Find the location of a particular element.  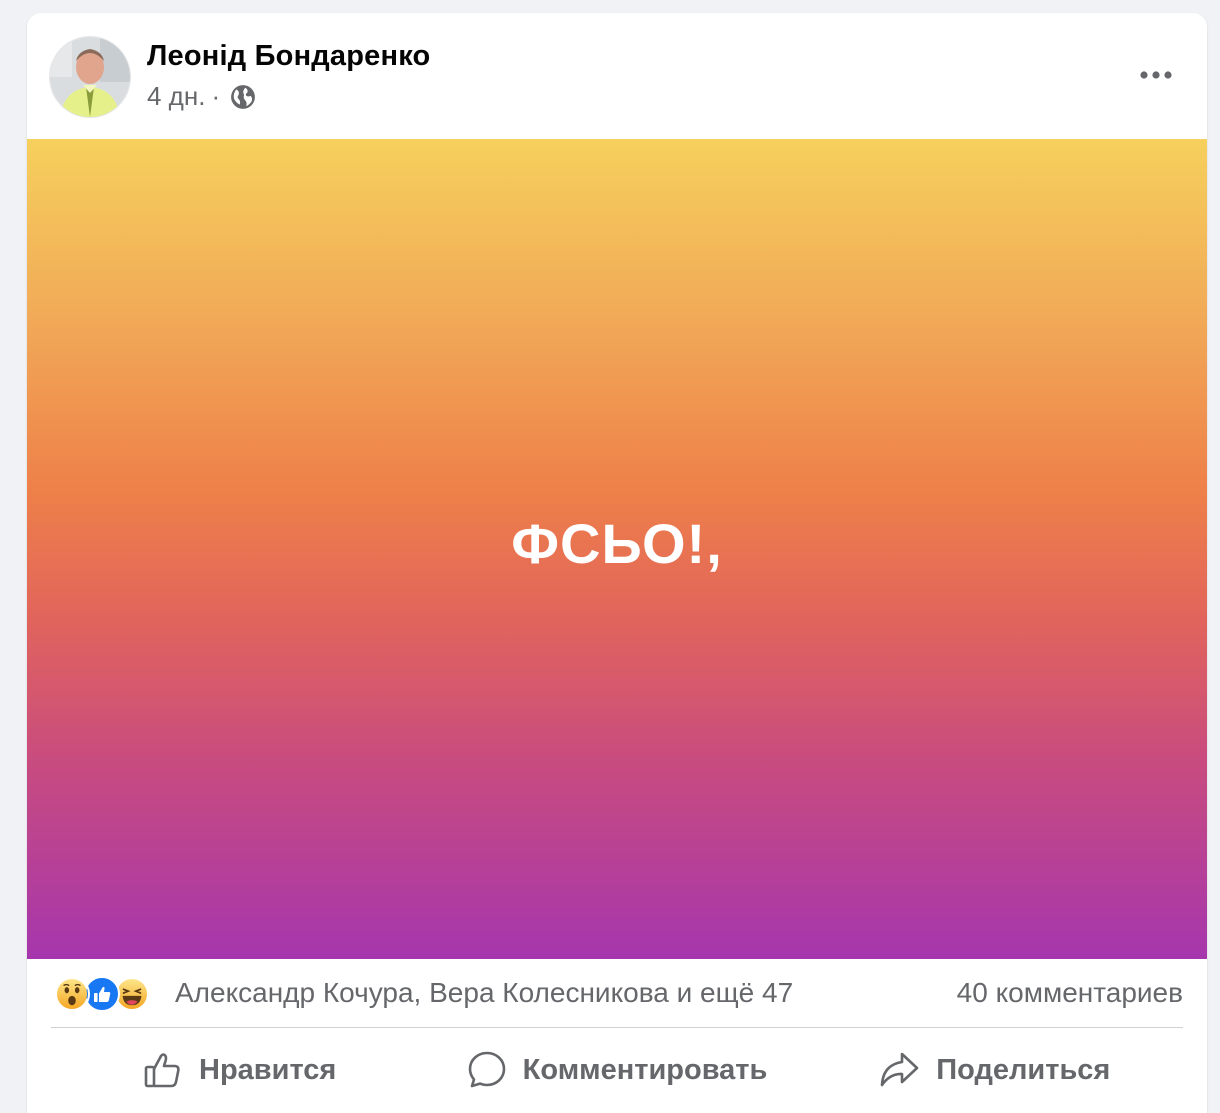

like-button: Нравится is located at coordinates (239, 1070).